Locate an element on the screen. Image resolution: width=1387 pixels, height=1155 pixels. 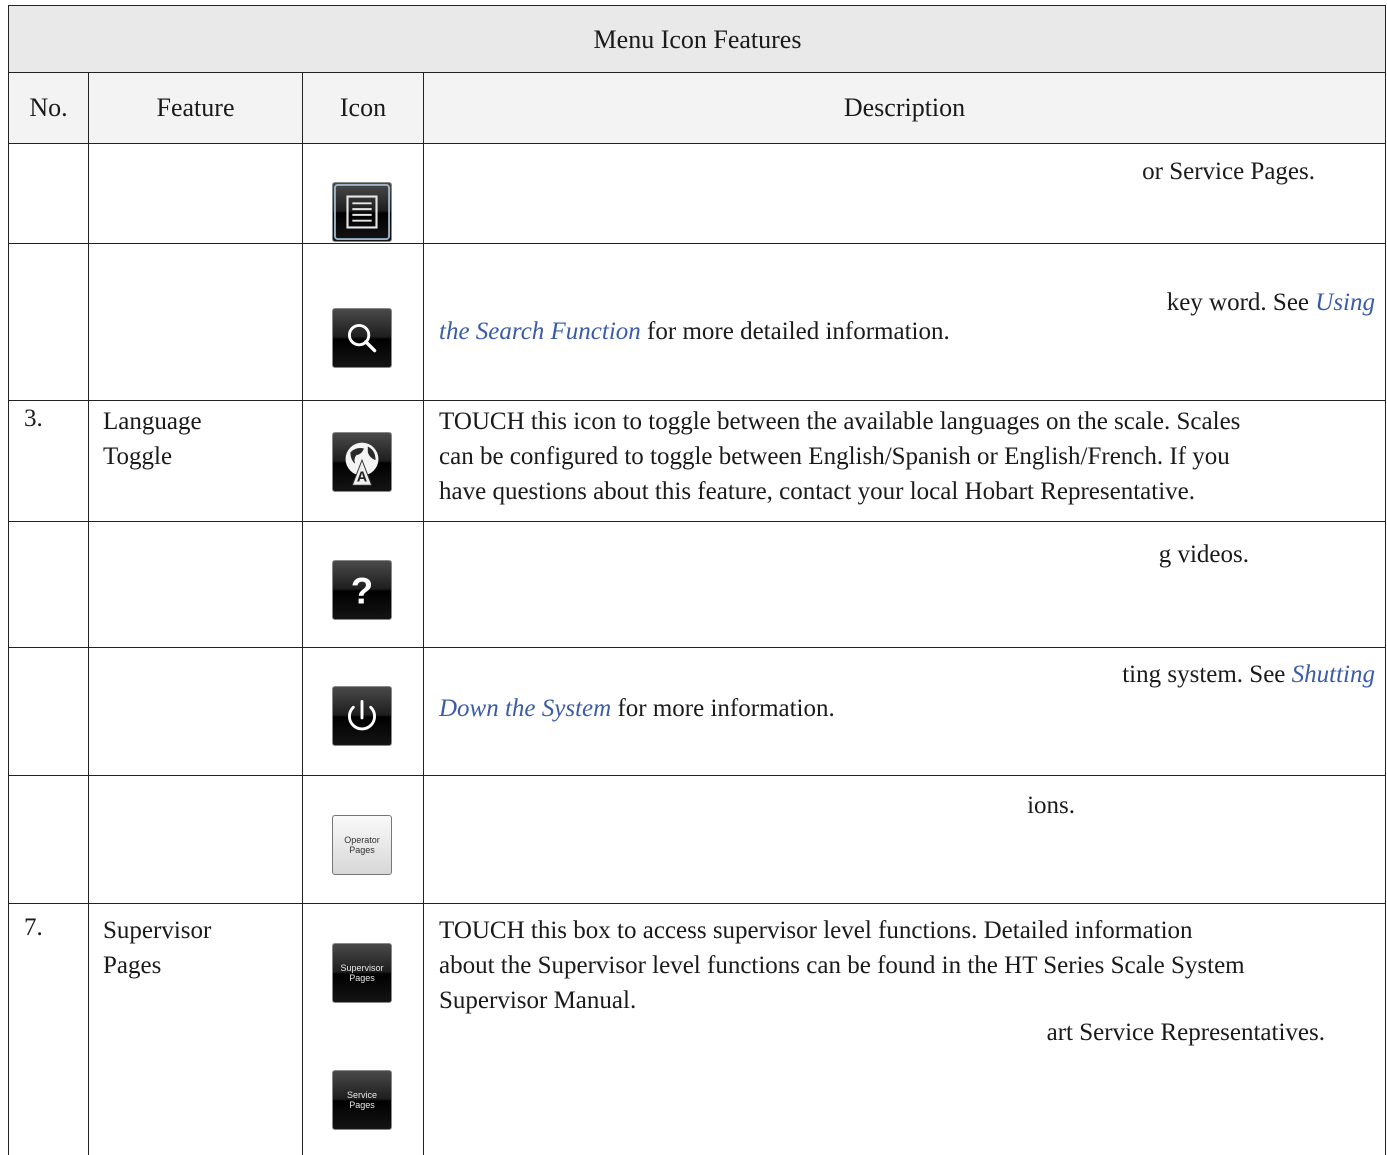
description-text: for more detailed information. is located at coordinates (795, 331).